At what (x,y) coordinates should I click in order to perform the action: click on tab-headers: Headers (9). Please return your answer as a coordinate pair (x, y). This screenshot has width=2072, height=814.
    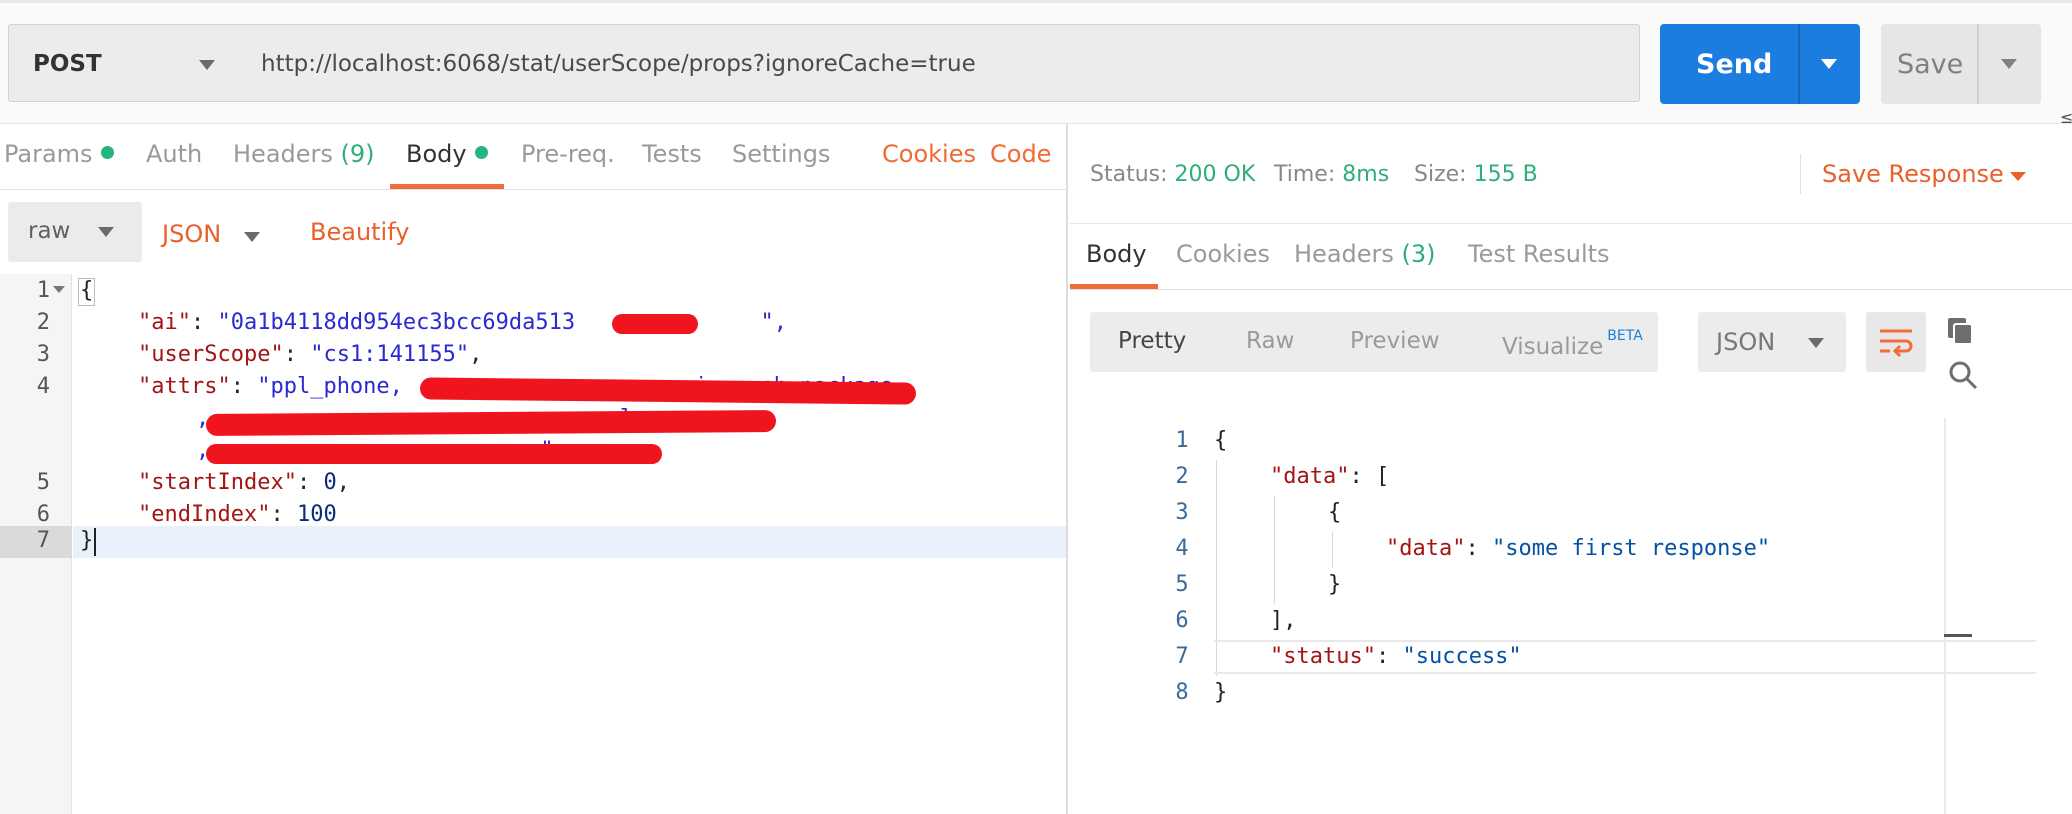
    Looking at the image, I should click on (304, 154).